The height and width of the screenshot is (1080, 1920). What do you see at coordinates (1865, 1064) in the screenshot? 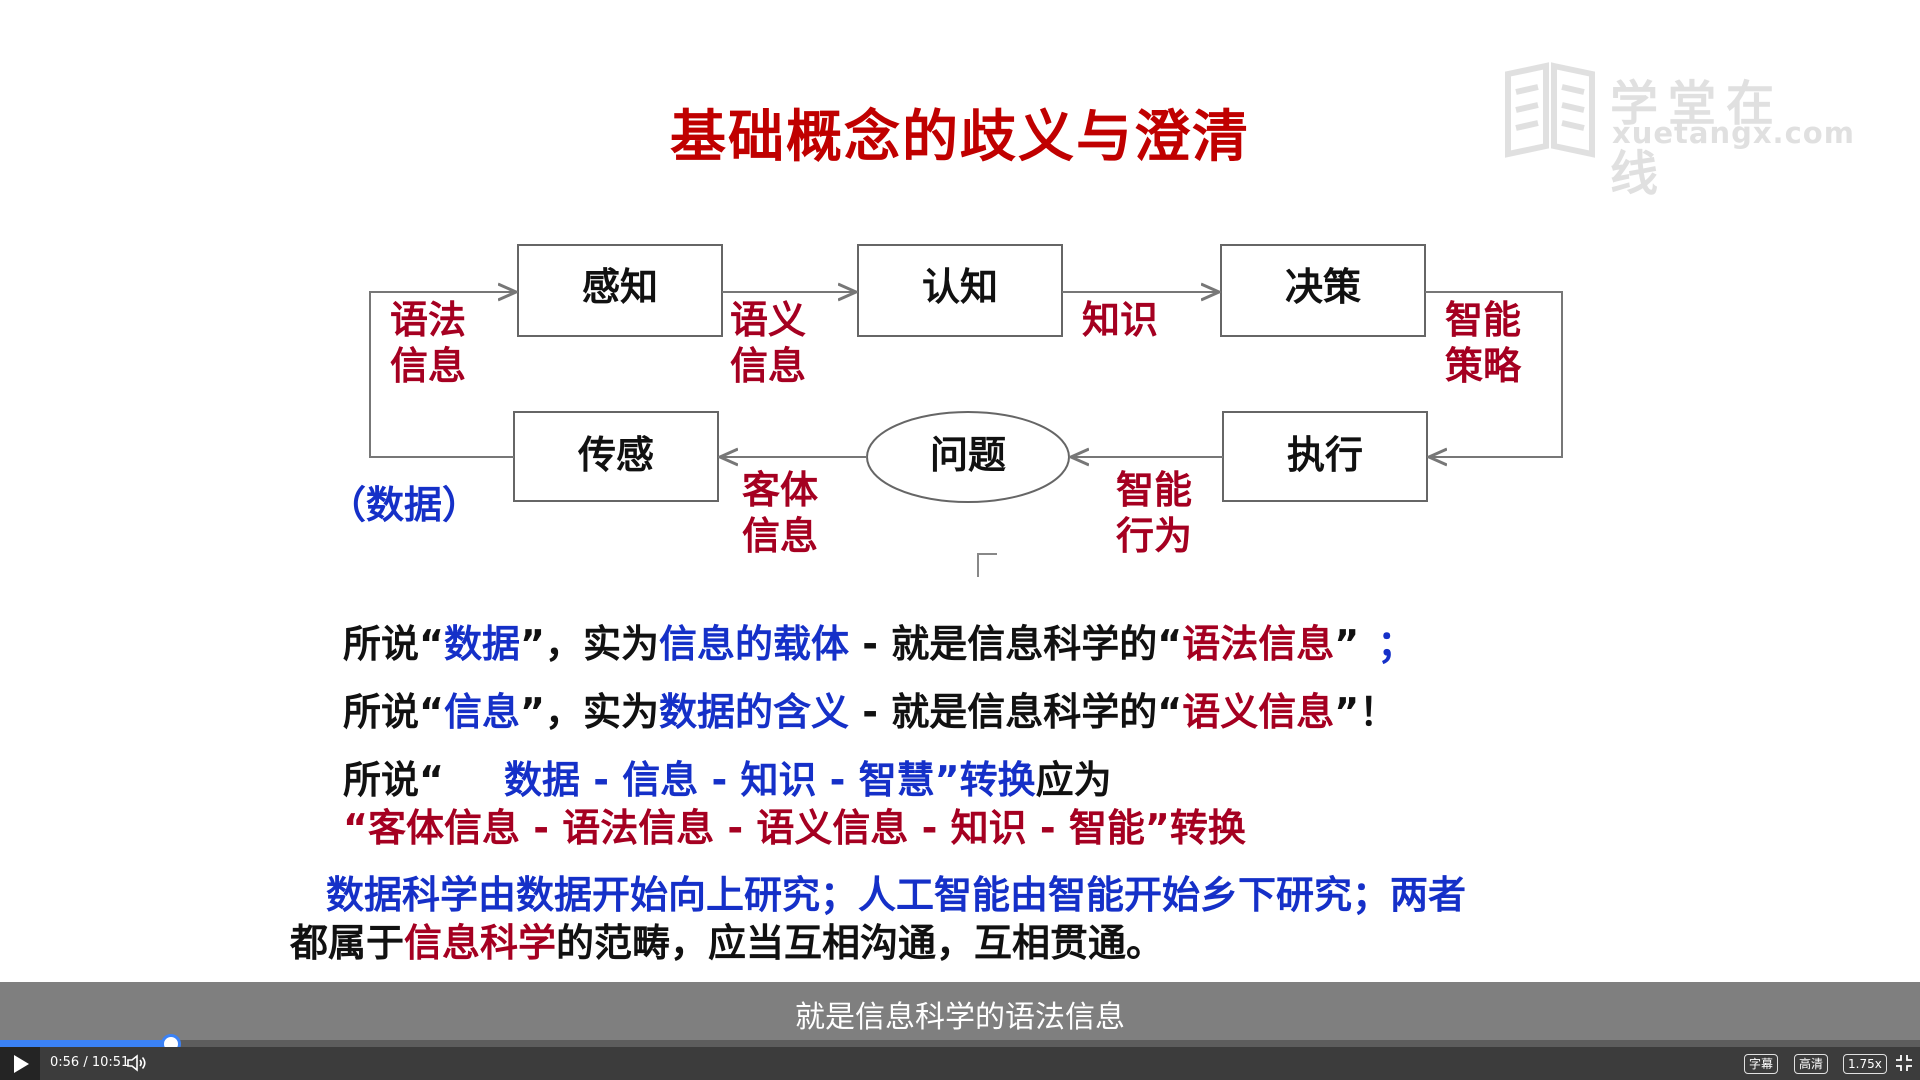
I see `speed-button: 1.75x` at bounding box center [1865, 1064].